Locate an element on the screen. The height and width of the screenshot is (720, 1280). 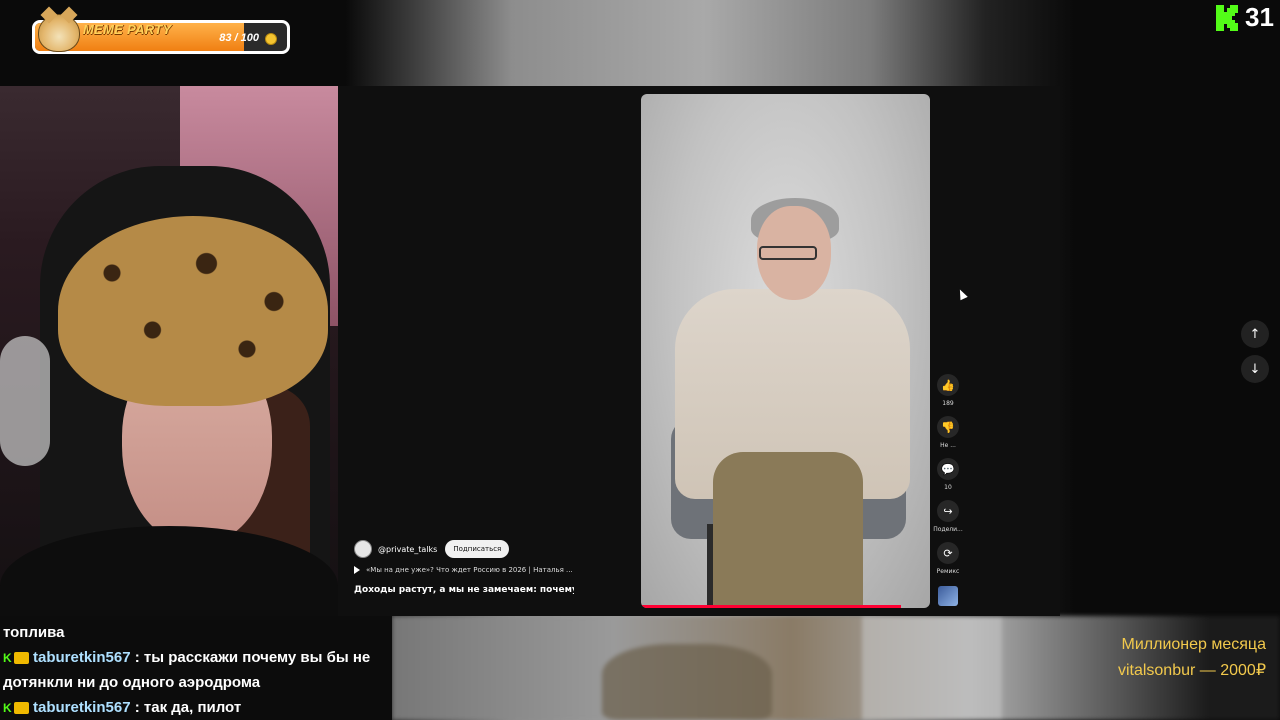
coin-icon is located at coordinates (271, 39).